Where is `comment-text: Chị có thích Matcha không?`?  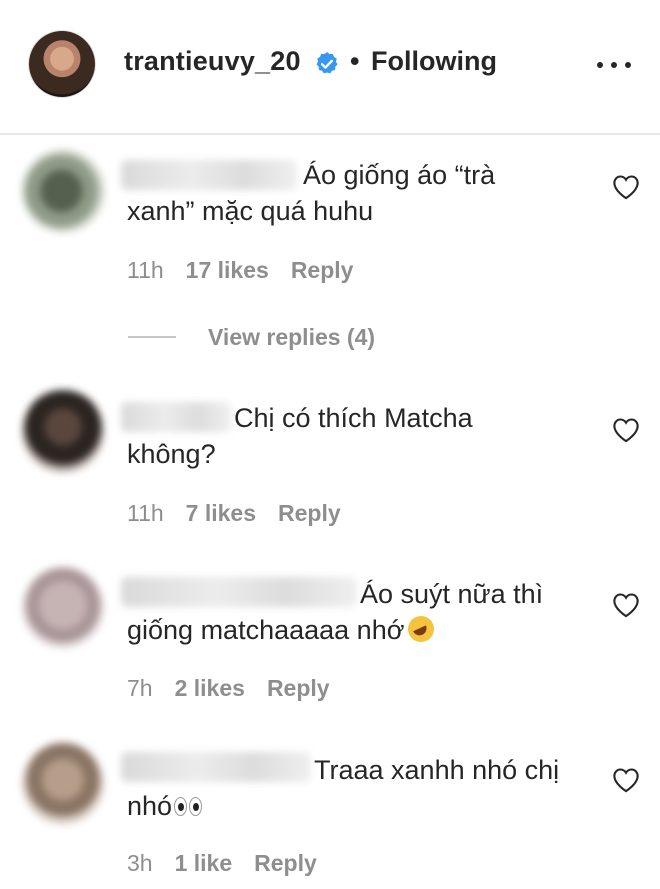 comment-text: Chị có thích Matcha không? is located at coordinates (300, 436).